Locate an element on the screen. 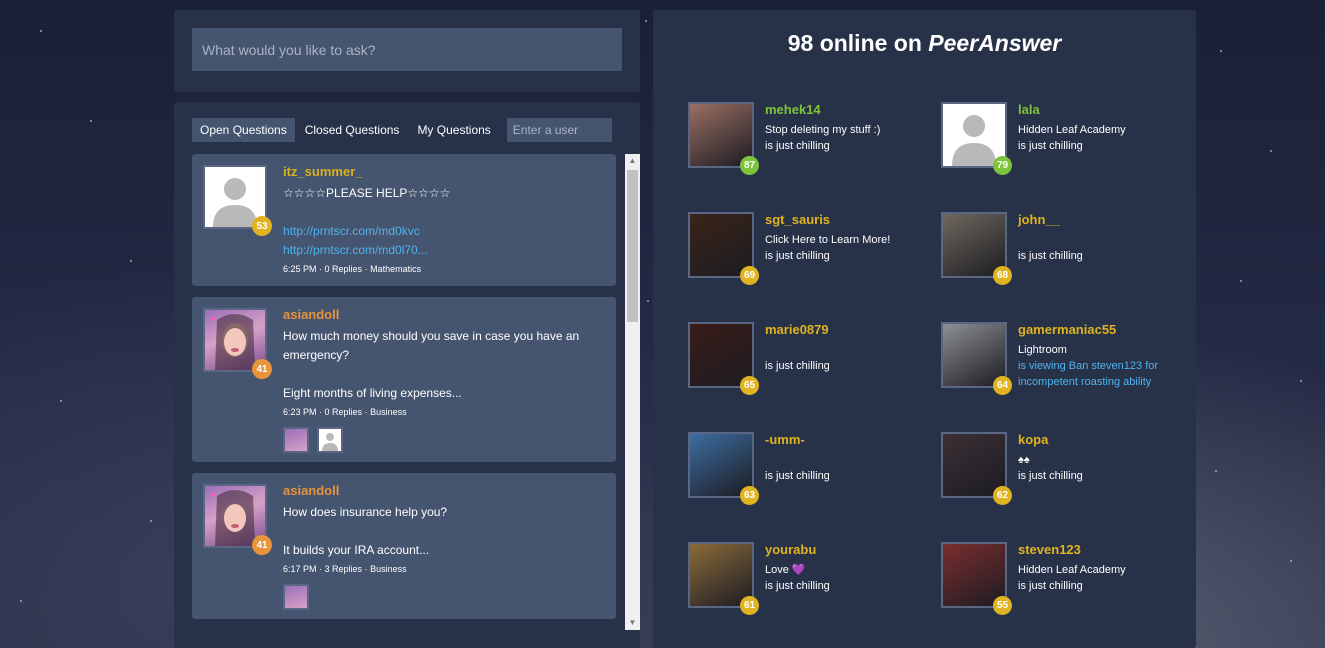 The width and height of the screenshot is (1325, 648). scroll-down-icon: ▼ is located at coordinates (632, 623).